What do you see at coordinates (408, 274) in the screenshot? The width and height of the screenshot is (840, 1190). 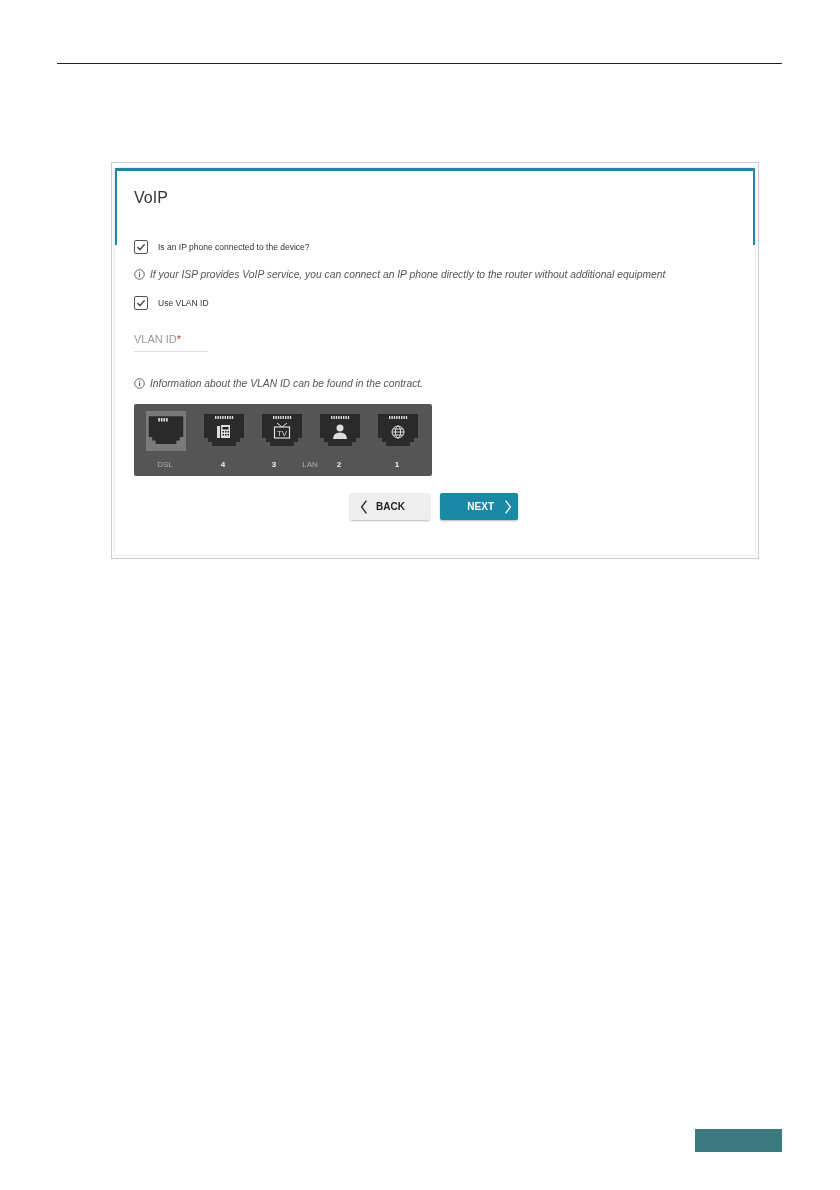 I see `info-text: If your ISP provides VoIP service, you can connect an IP phone directly to the router without additional equipment` at bounding box center [408, 274].